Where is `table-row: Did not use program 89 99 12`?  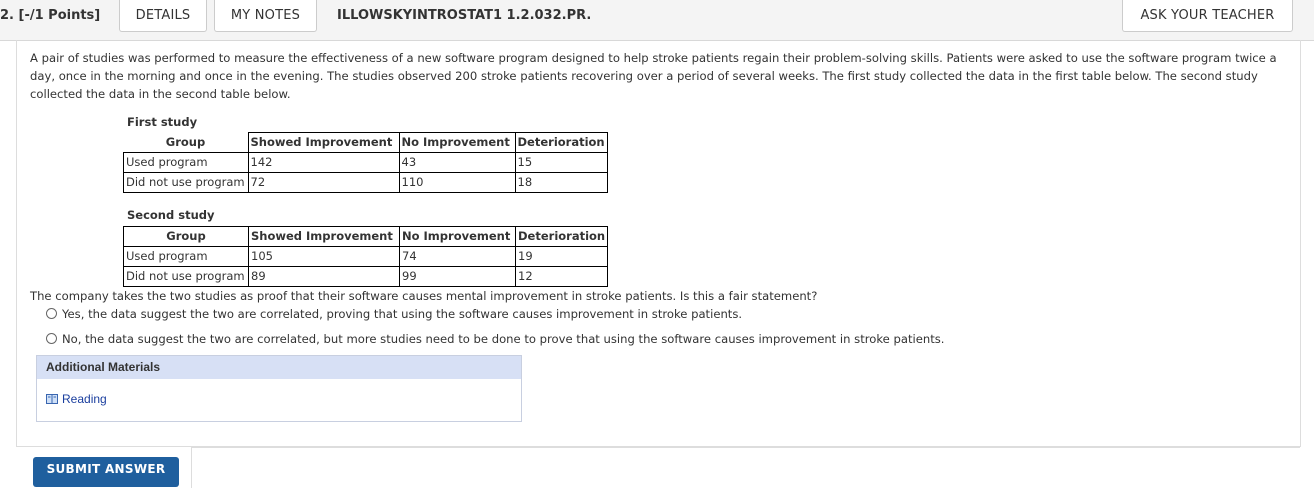 table-row: Did not use program 89 99 12 is located at coordinates (366, 276).